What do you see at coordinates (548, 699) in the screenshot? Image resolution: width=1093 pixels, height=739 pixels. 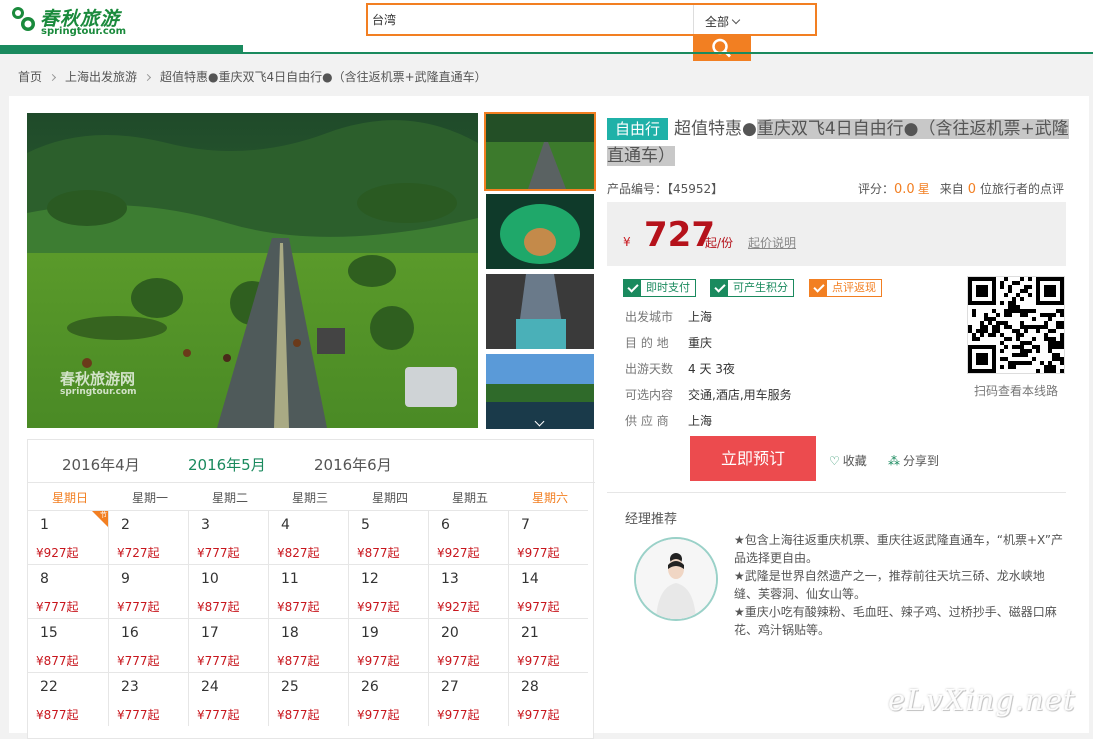 I see `calendar-day-cell: 28 ¥977起` at bounding box center [548, 699].